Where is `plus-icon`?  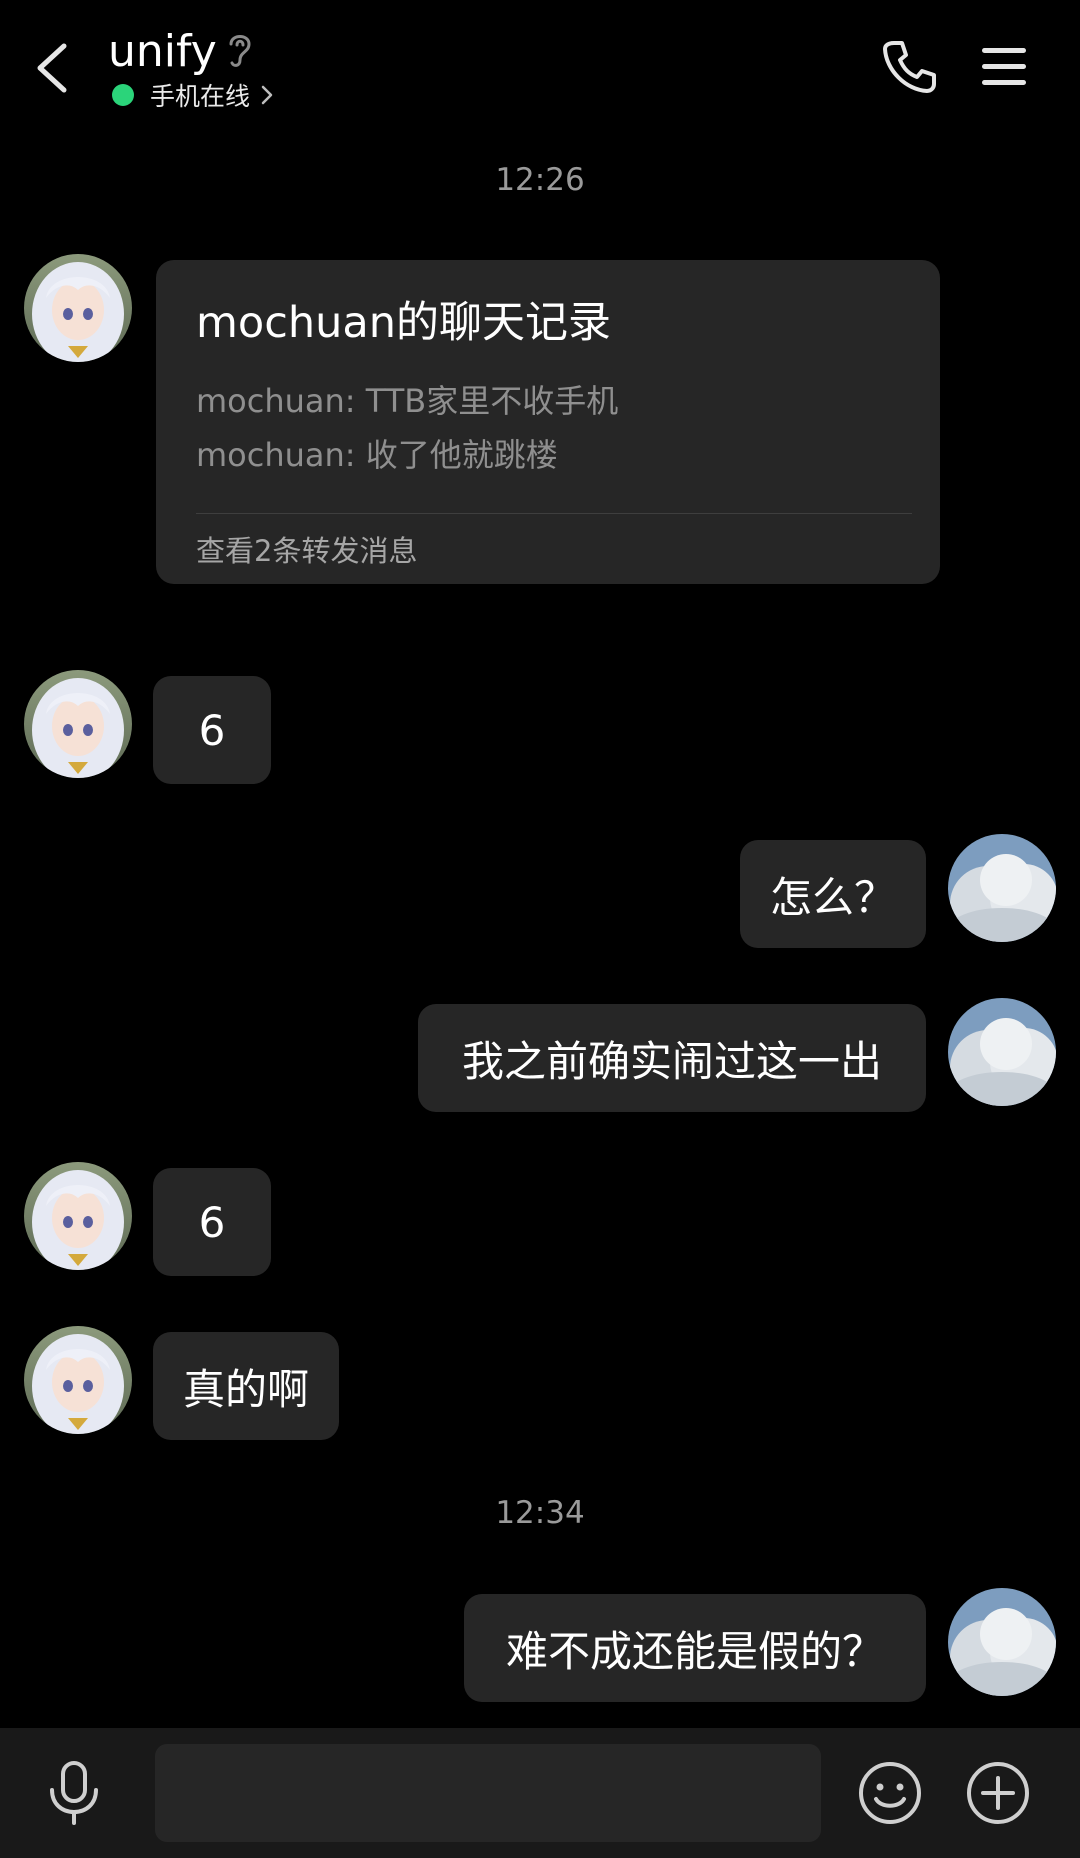
plus-icon is located at coordinates (998, 1793).